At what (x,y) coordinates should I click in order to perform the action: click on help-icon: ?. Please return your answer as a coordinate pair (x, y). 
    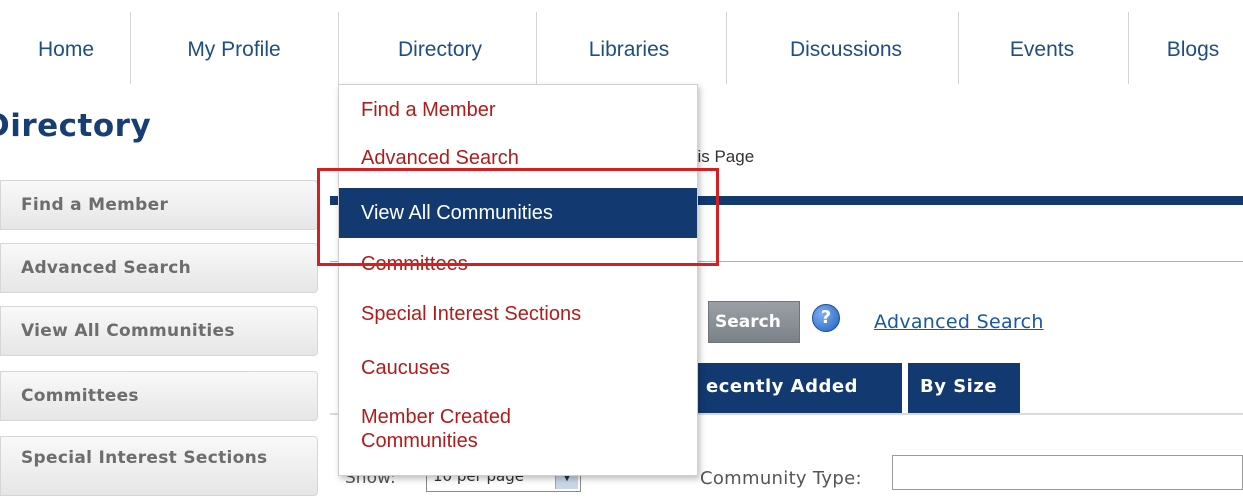
    Looking at the image, I should click on (826, 318).